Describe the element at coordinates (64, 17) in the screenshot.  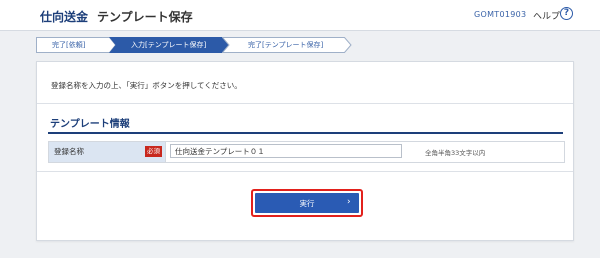
I see `app-name: 仕向送金` at that location.